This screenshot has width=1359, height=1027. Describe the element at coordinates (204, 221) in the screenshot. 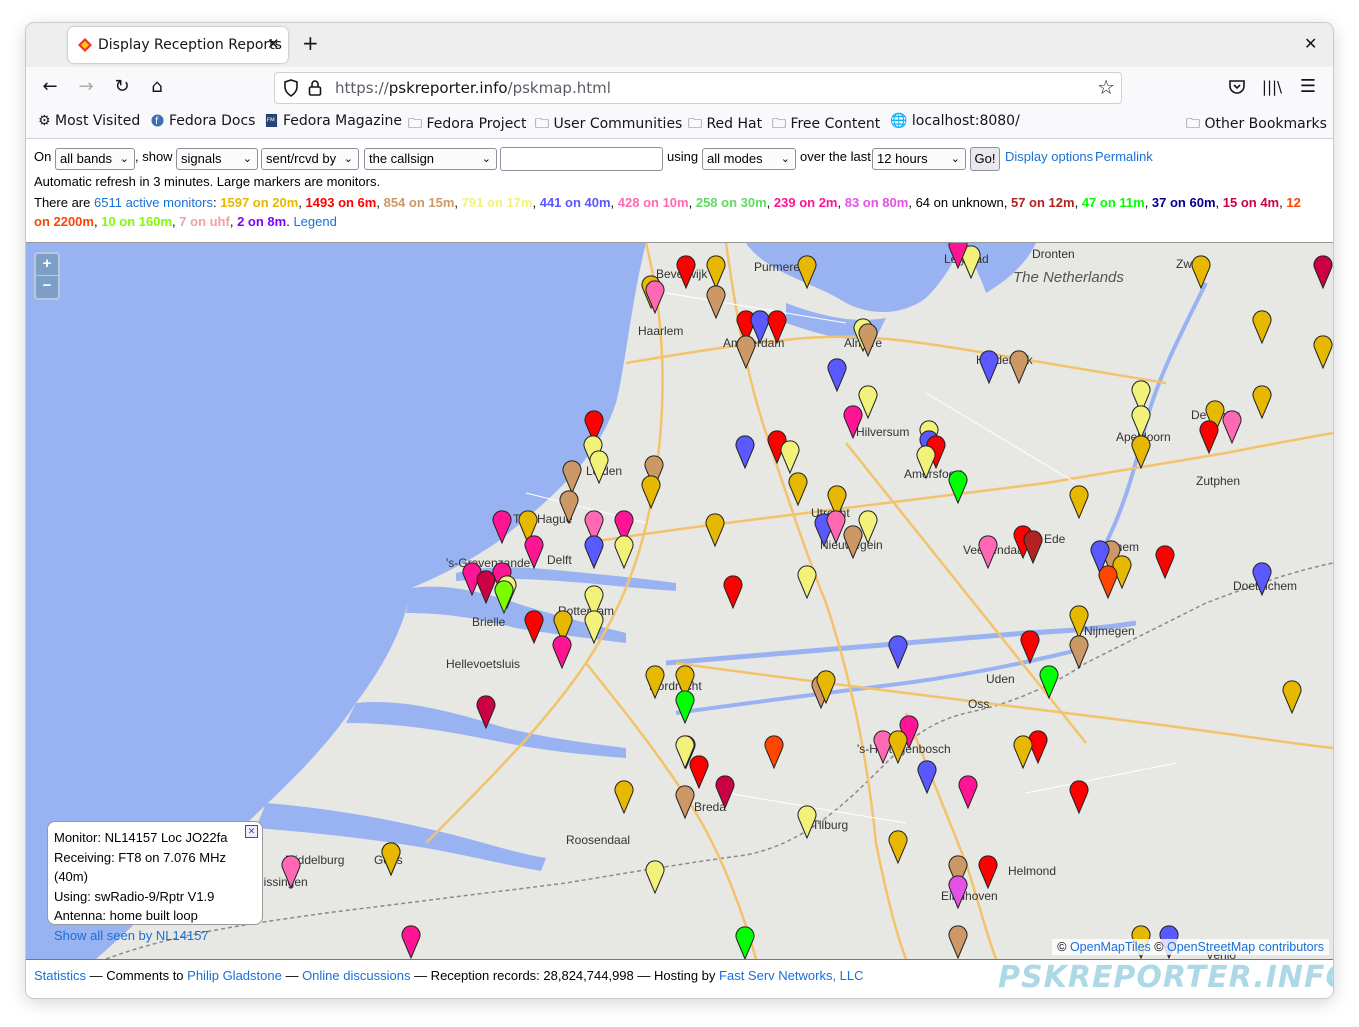

I see `band-count: 7 on uhf` at that location.